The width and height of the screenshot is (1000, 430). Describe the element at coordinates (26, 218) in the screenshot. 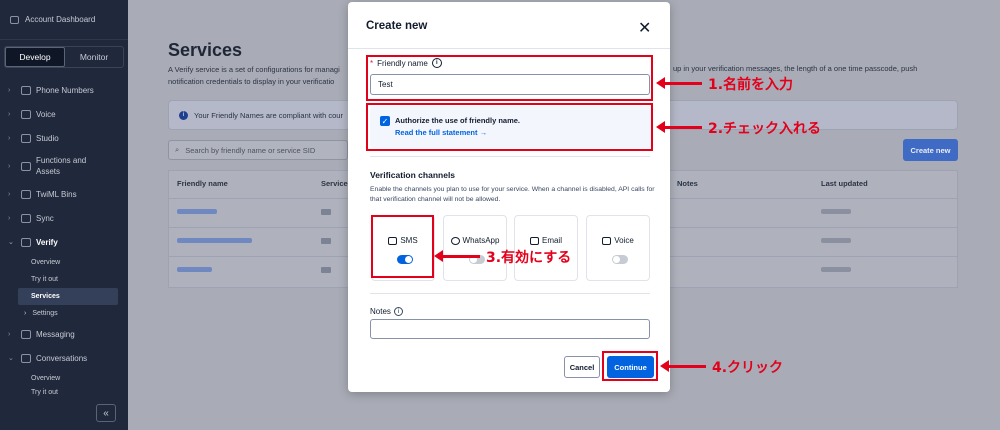

I see `sync-icon` at that location.